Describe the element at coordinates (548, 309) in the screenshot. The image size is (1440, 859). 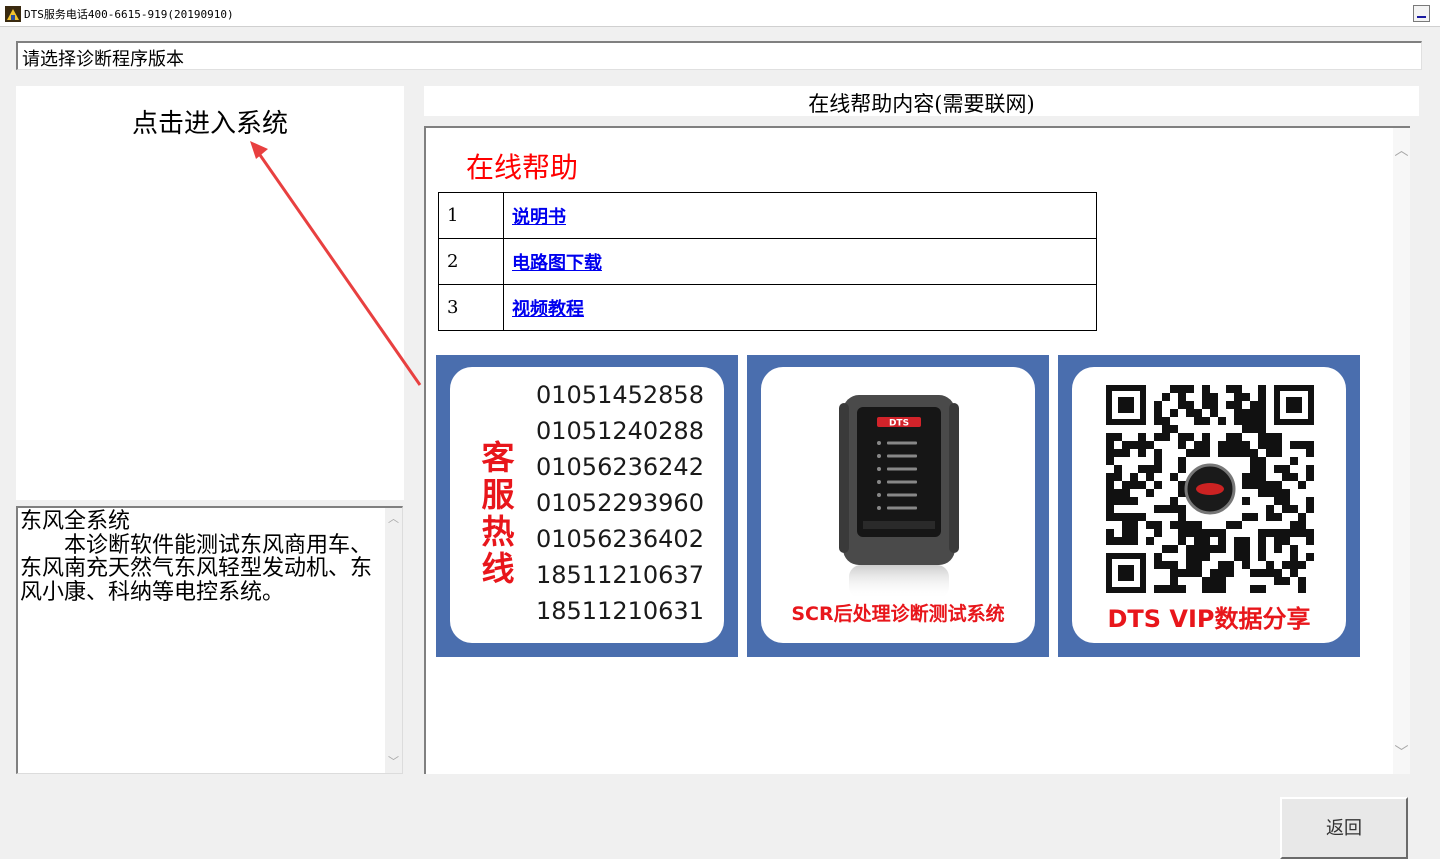
I see `video-tutorial-link: 视频教程` at that location.